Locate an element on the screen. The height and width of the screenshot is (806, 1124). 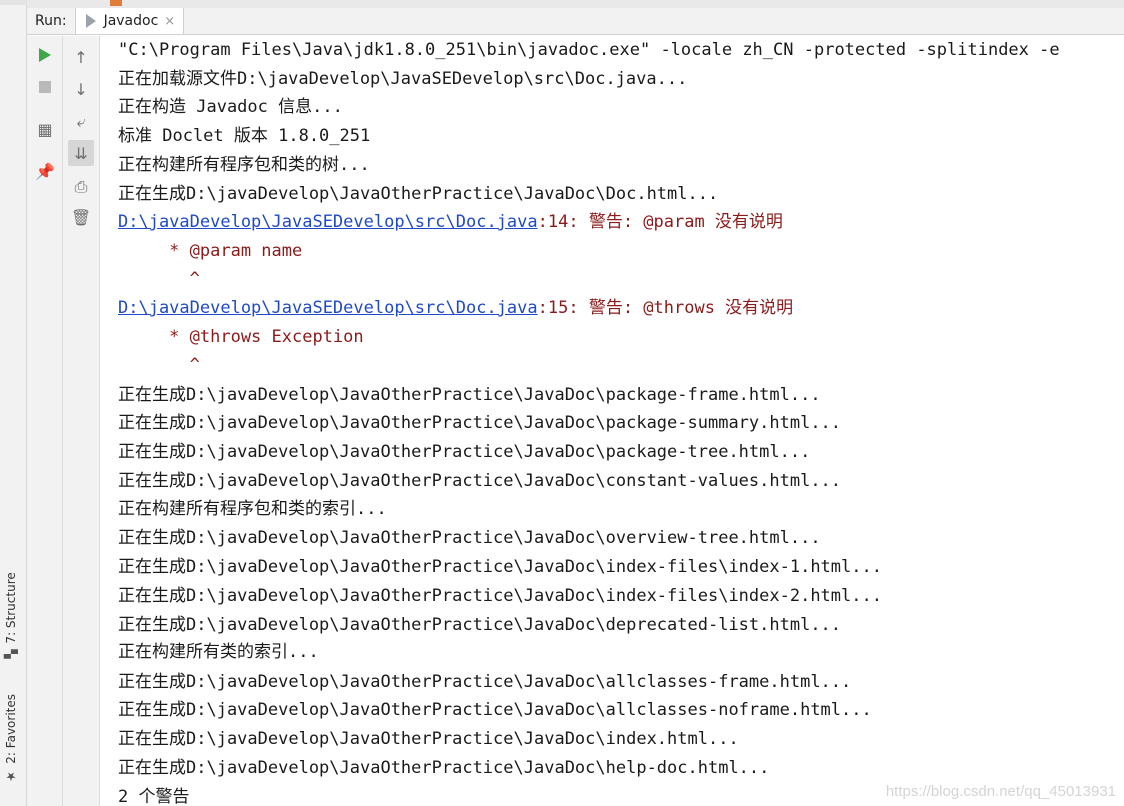
structure-icon: ▚ is located at coordinates (11, 654).